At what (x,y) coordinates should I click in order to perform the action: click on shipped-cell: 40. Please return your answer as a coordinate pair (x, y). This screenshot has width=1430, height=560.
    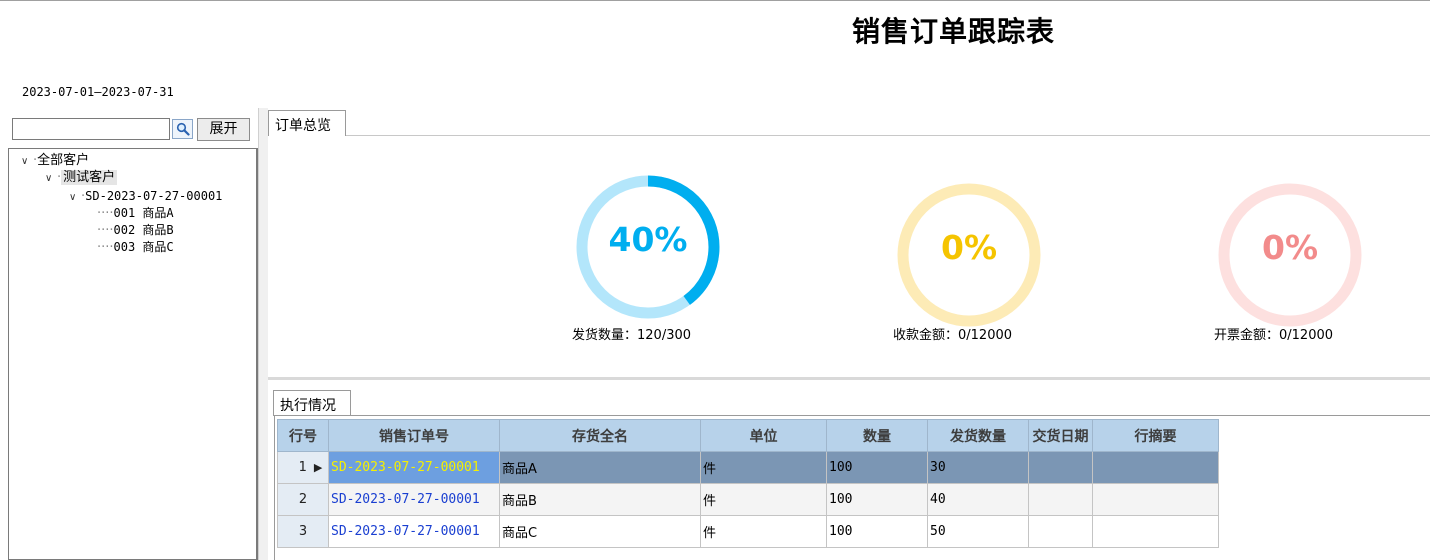
    Looking at the image, I should click on (978, 499).